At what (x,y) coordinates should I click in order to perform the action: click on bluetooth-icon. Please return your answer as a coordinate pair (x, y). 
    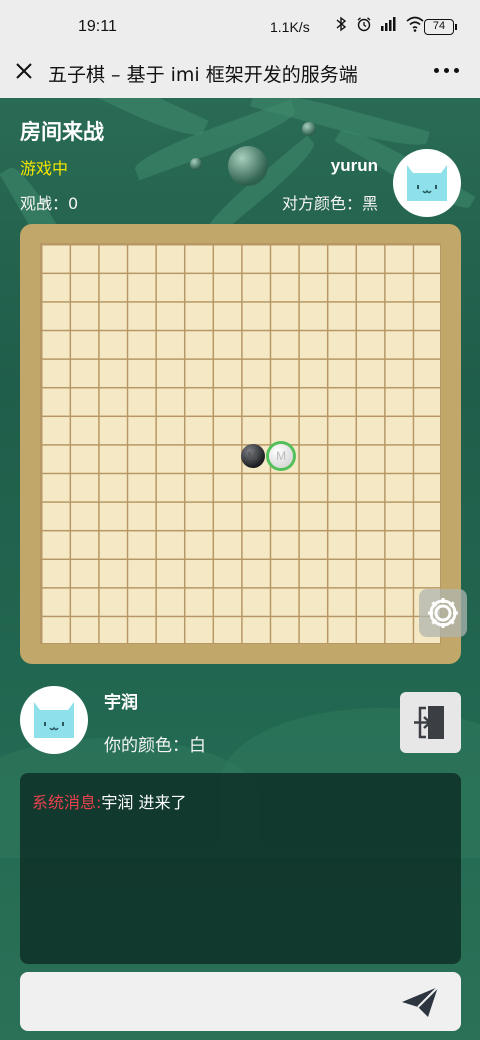
    Looking at the image, I should click on (341, 24).